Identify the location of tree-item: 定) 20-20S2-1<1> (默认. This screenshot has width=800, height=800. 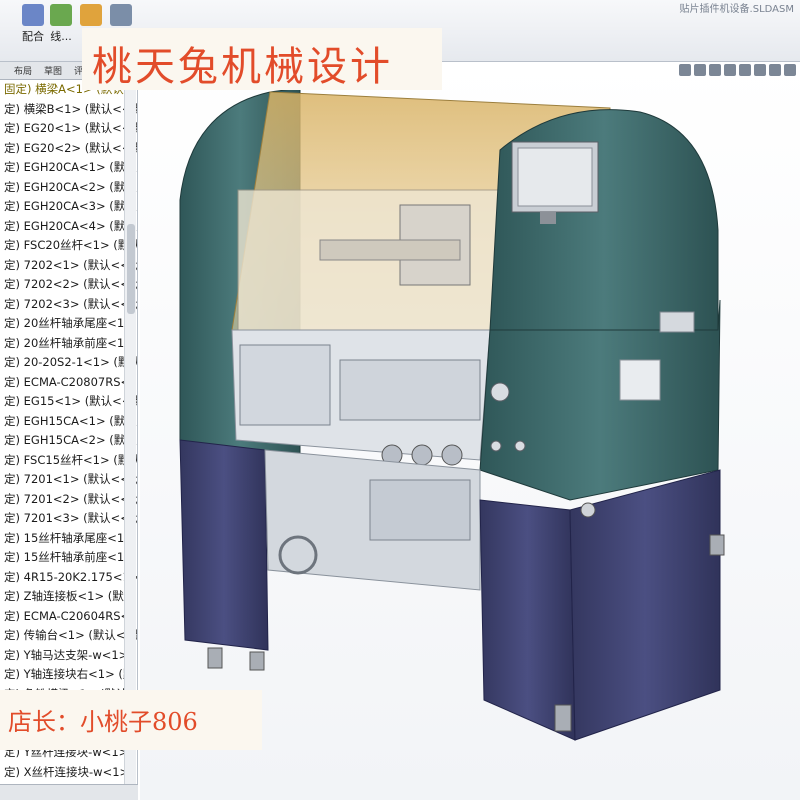
(68, 363).